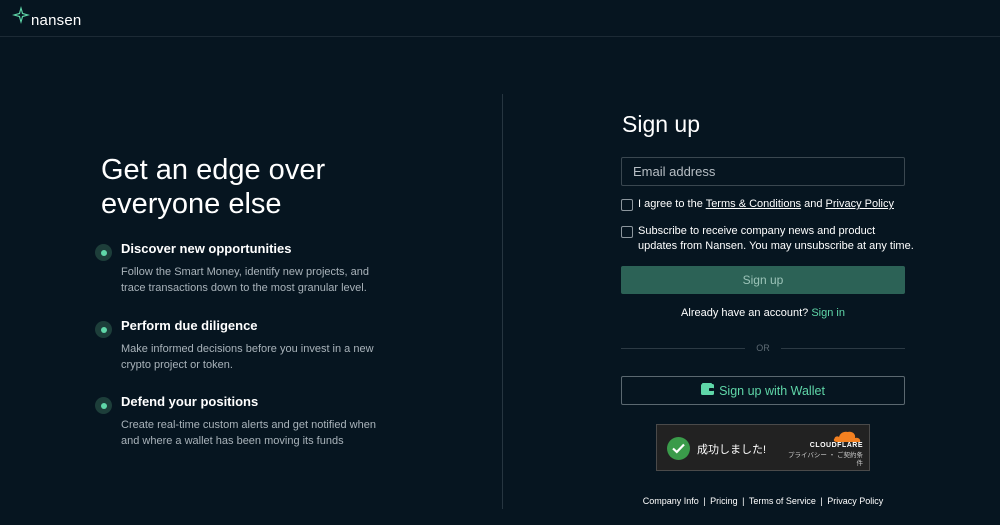 This screenshot has width=1000, height=525. I want to click on footer-company-info-link: Company Info, so click(671, 501).